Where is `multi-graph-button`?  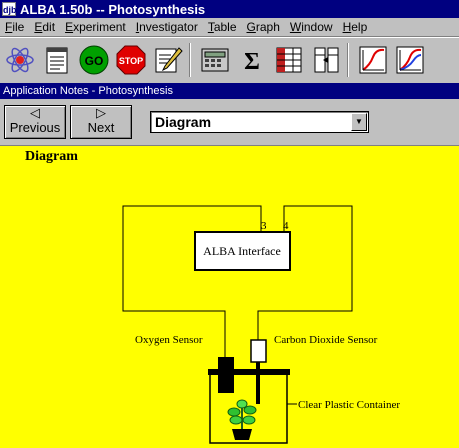
multi-graph-button is located at coordinates (410, 60).